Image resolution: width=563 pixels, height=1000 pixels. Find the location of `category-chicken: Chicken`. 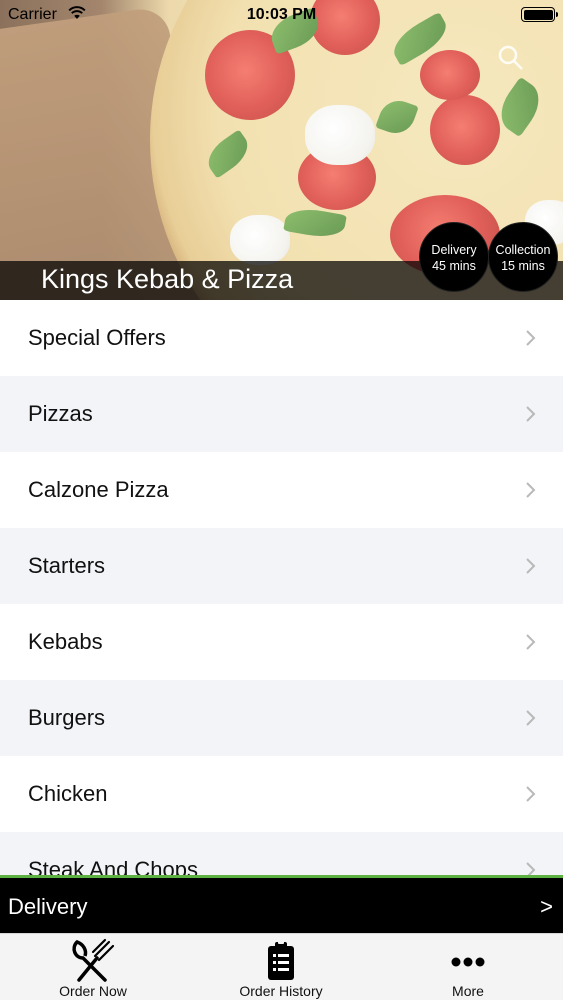

category-chicken: Chicken is located at coordinates (281, 794).